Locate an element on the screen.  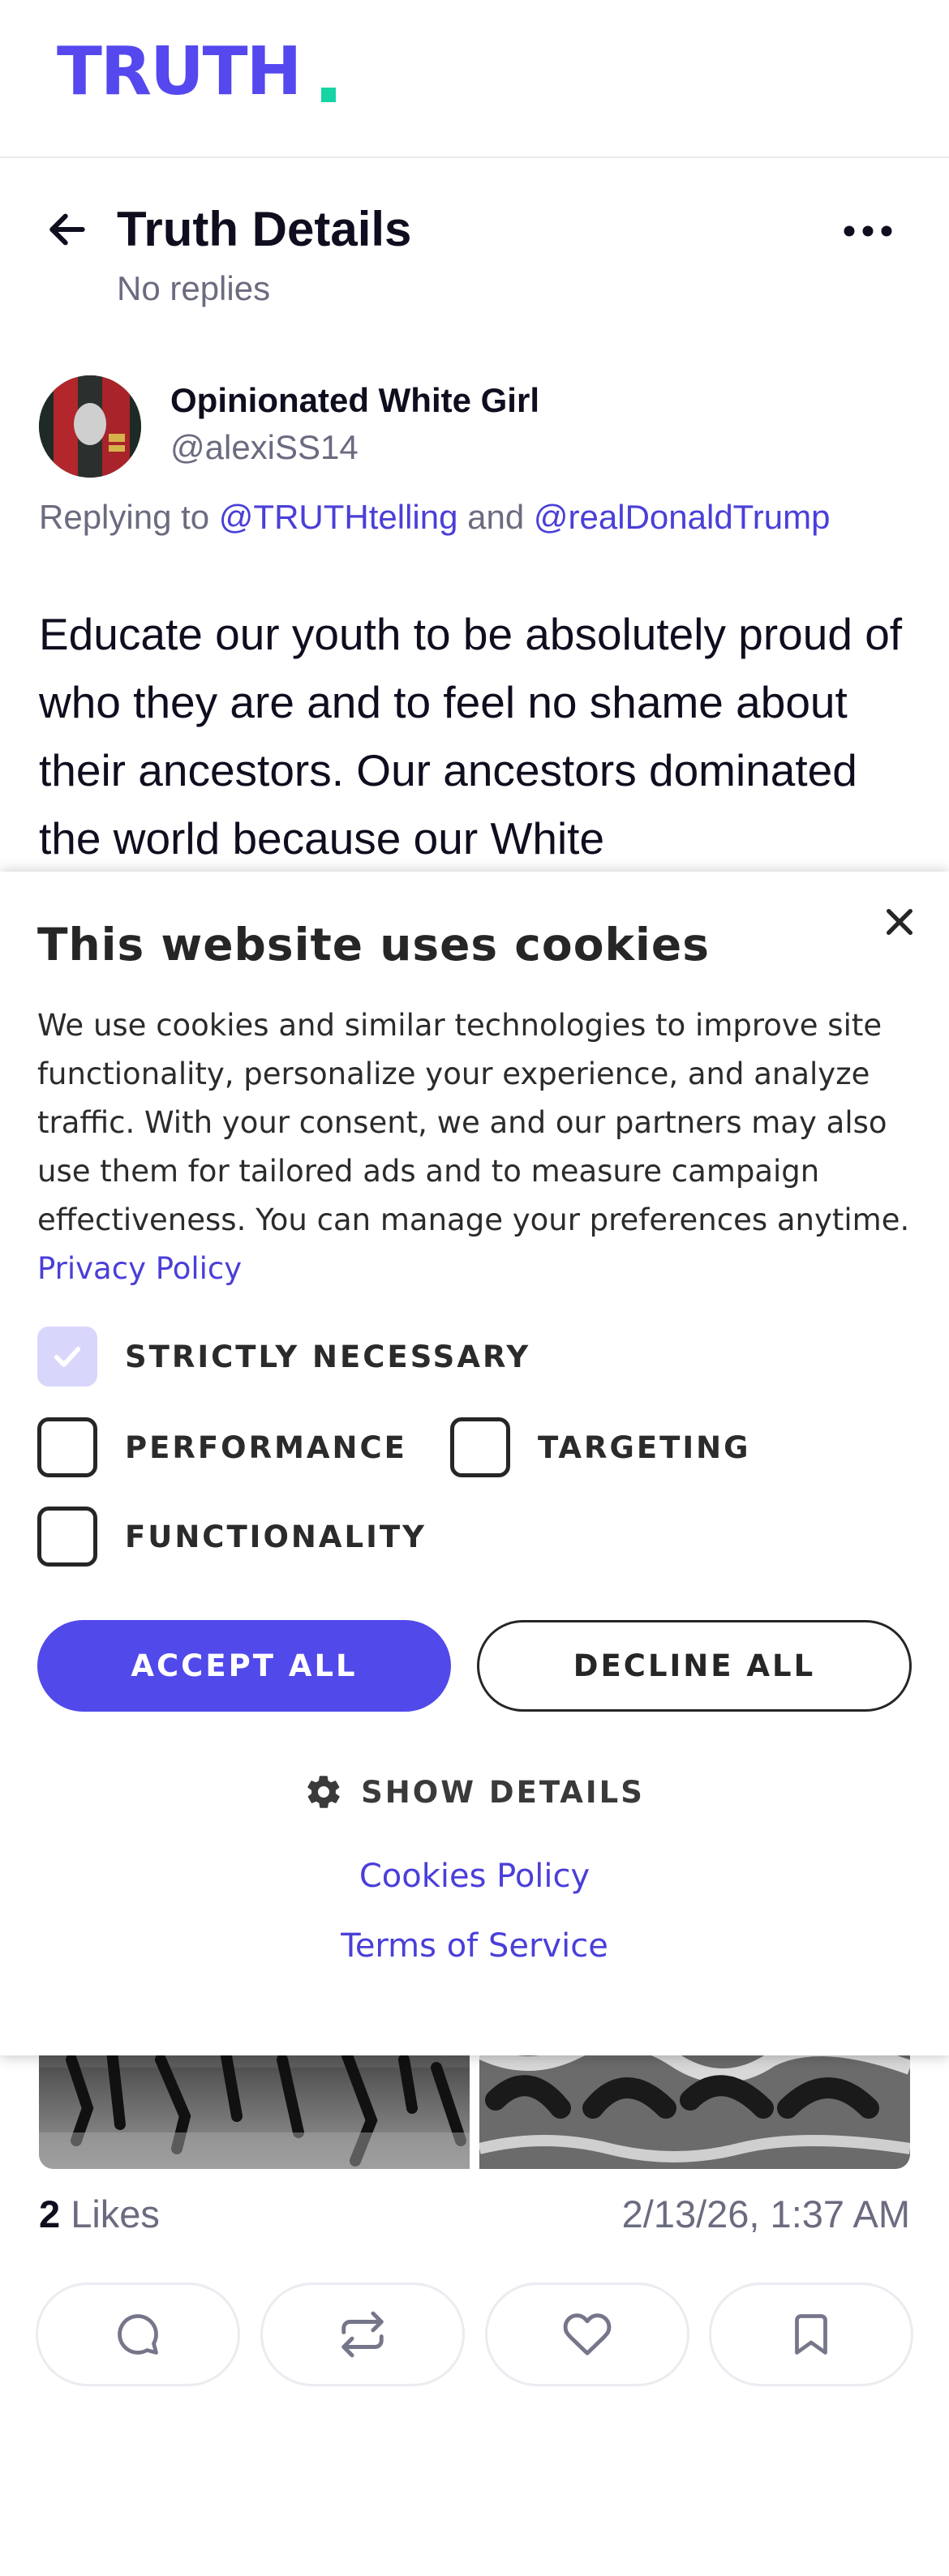
truth-logo: TRUTH is located at coordinates (180, 72).